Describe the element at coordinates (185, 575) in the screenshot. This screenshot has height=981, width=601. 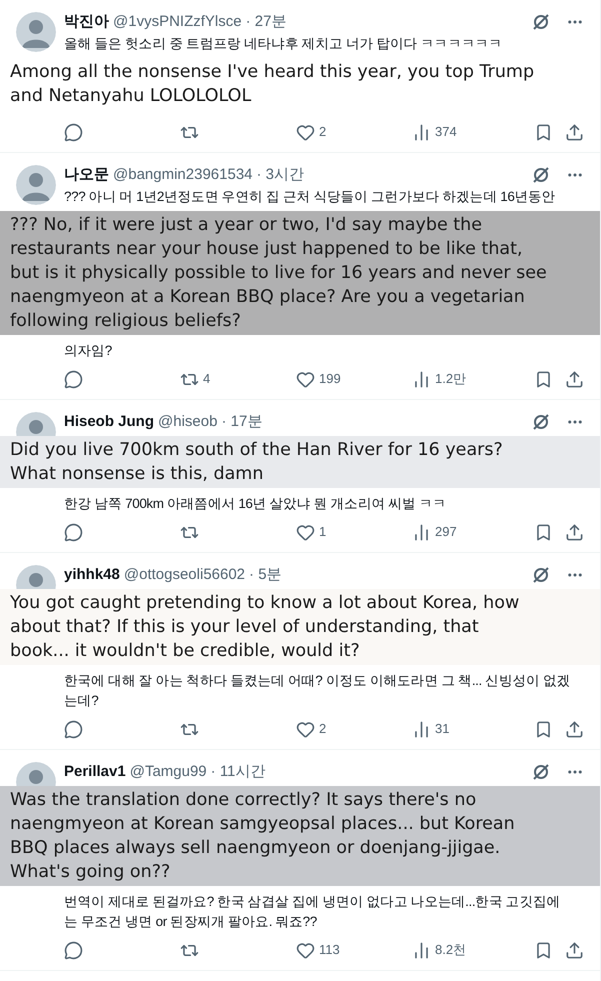
I see `user-handle: @ottogseoli56602` at that location.